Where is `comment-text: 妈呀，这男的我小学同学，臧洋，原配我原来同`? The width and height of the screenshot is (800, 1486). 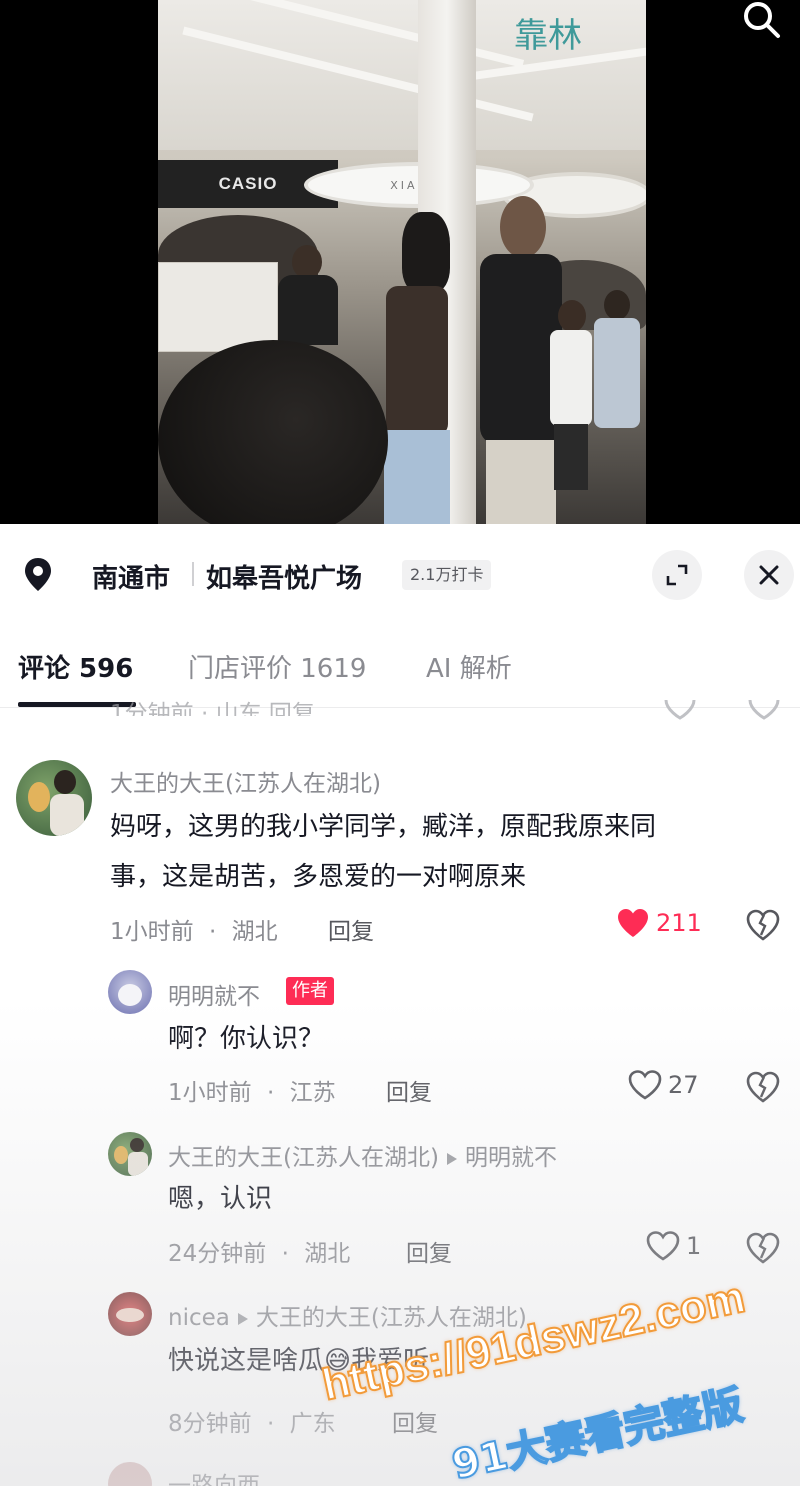 comment-text: 妈呀，这男的我小学同学，臧洋，原配我原来同 is located at coordinates (383, 827).